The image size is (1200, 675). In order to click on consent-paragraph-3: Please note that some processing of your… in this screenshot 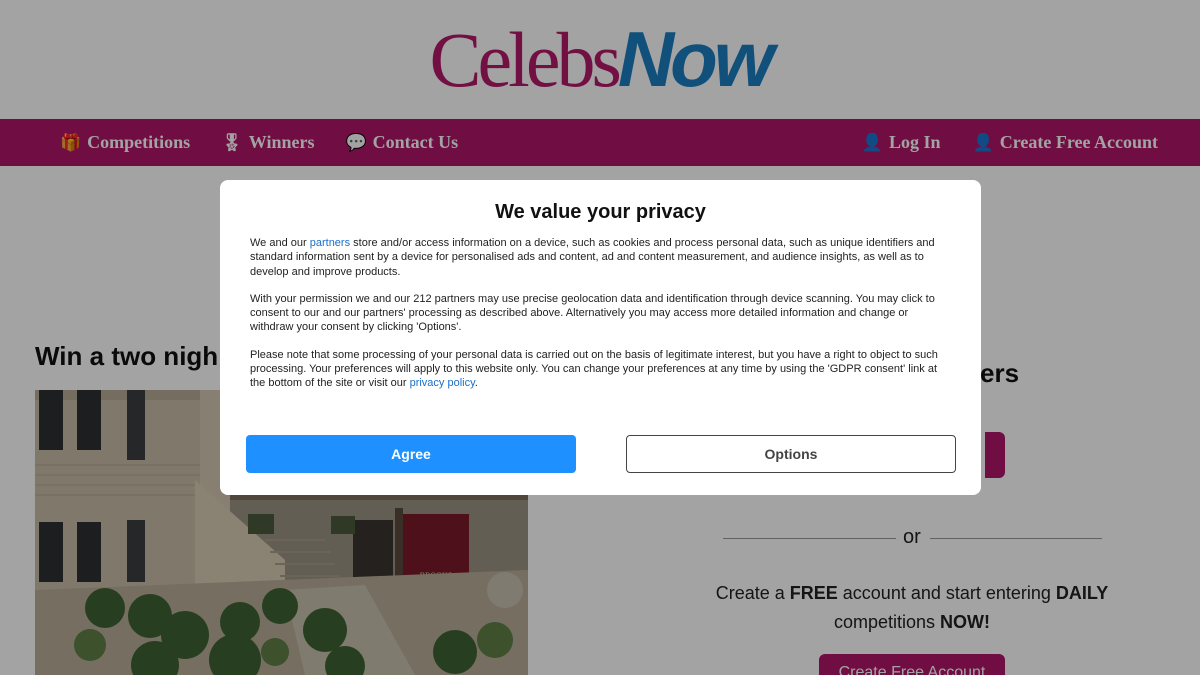, I will do `click(600, 369)`.